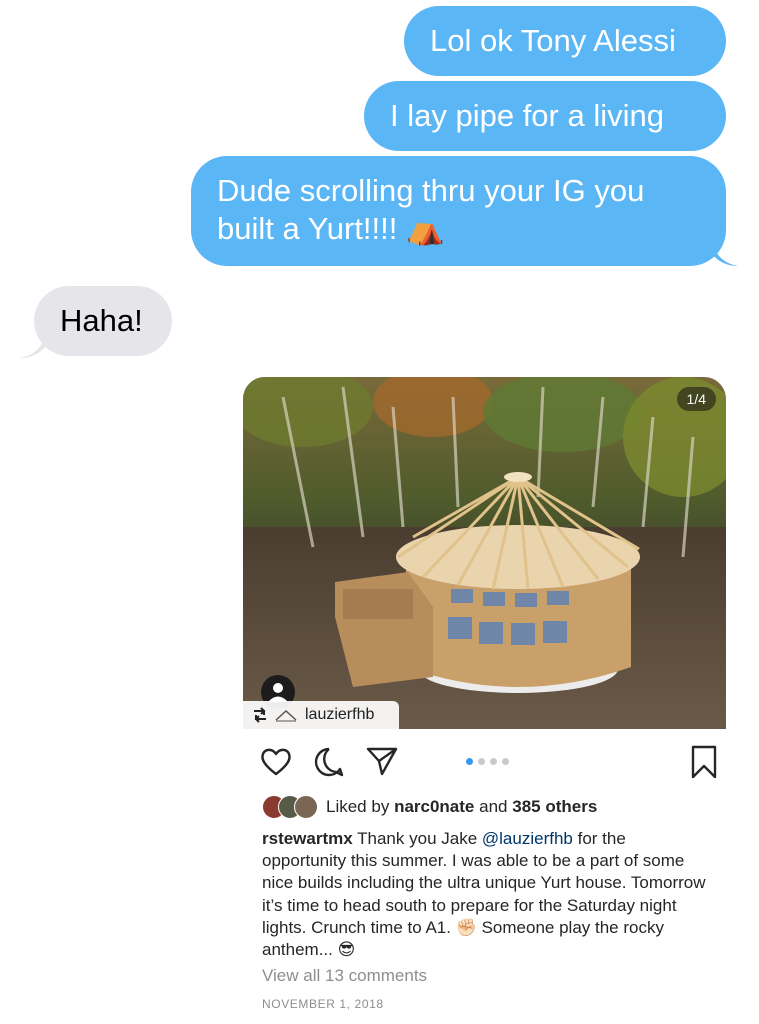 This screenshot has height=1024, width=759. Describe the element at coordinates (260, 715) in the screenshot. I see `repost-icon` at that location.